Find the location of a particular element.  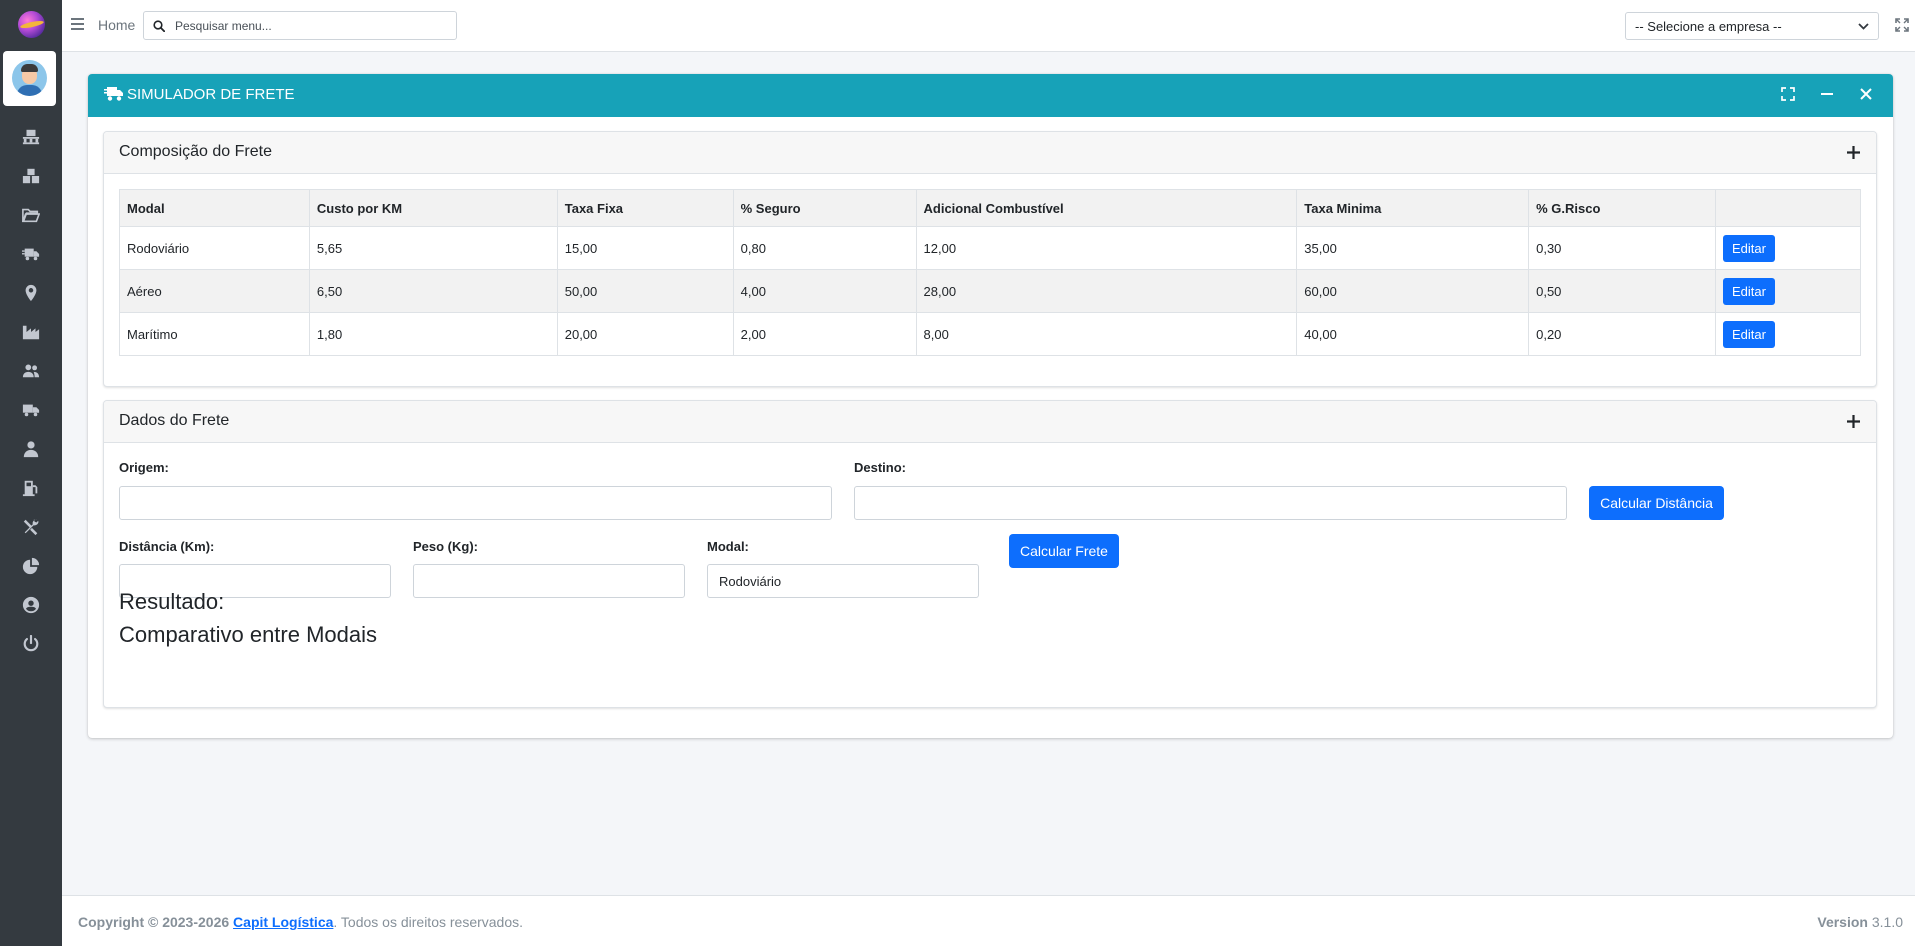

sidebar is located at coordinates (31, 473).